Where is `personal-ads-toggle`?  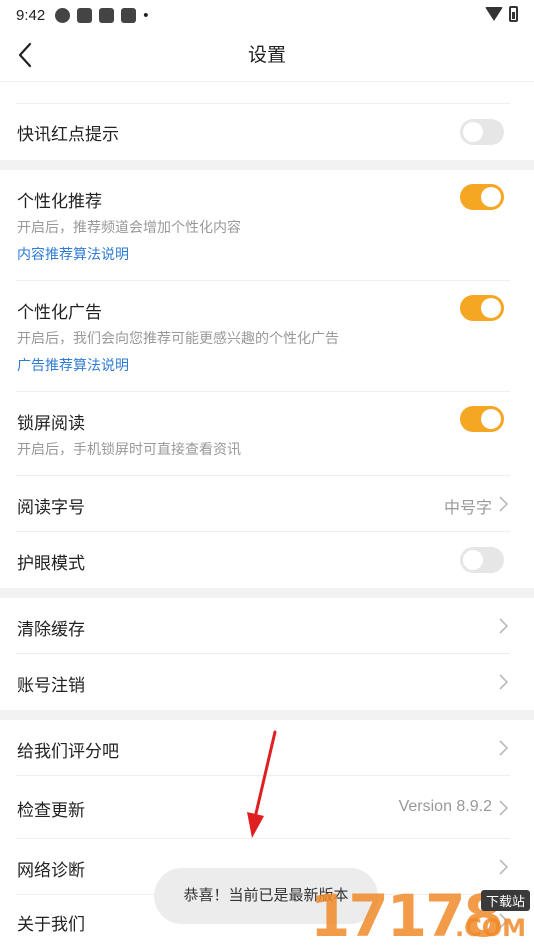 personal-ads-toggle is located at coordinates (482, 308).